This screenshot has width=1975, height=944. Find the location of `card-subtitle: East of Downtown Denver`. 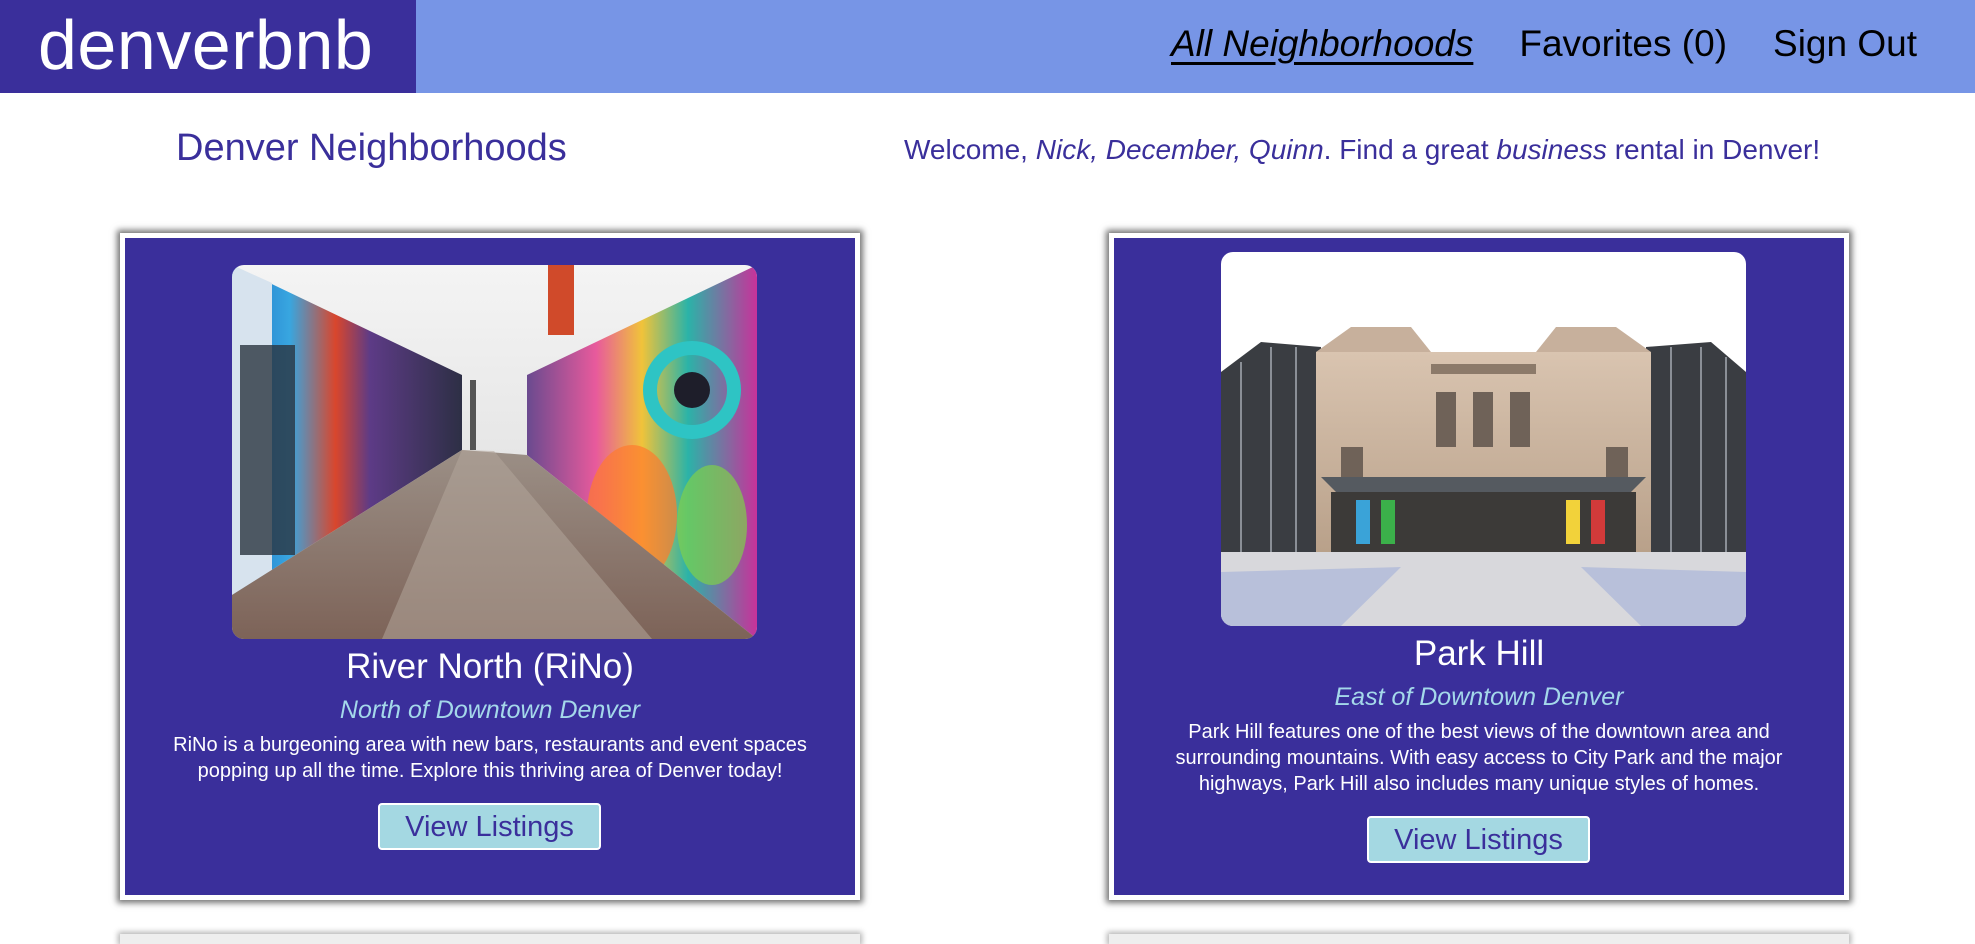

card-subtitle: East of Downtown Denver is located at coordinates (1479, 697).